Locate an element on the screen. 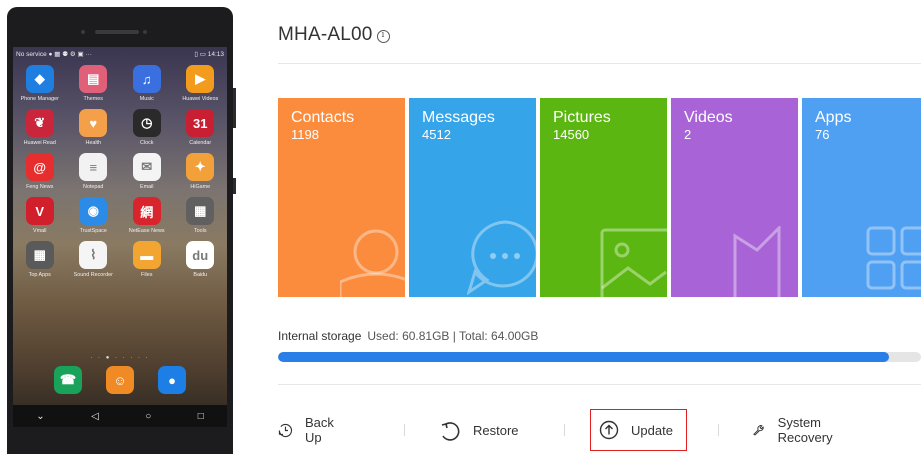 The width and height of the screenshot is (921, 454). tile-name: Pictures is located at coordinates (582, 117).